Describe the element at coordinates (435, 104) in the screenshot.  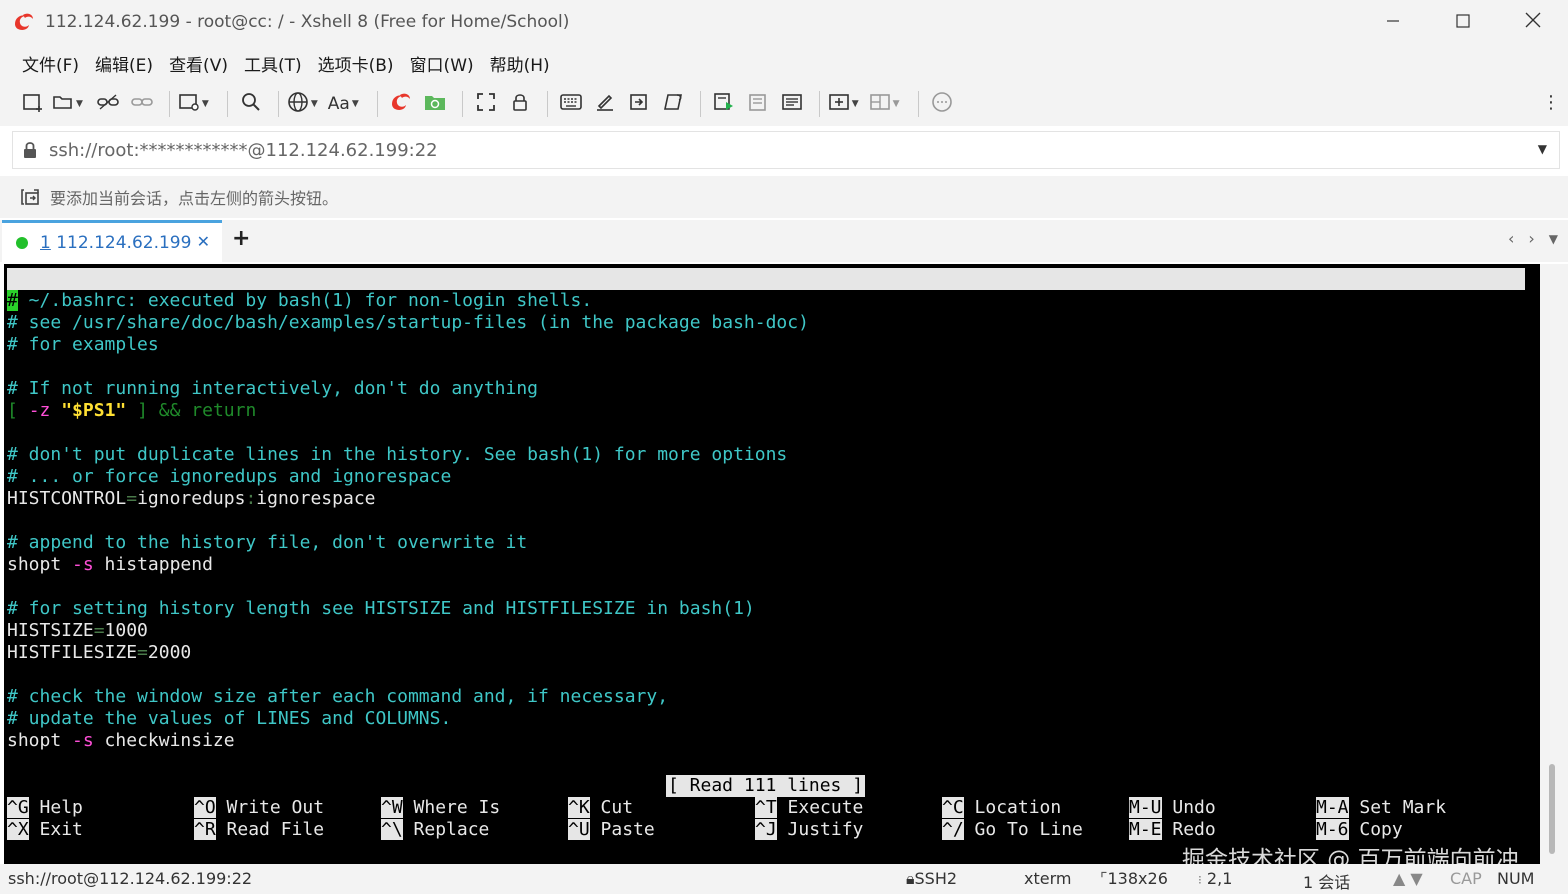
I see `transfer-button` at that location.